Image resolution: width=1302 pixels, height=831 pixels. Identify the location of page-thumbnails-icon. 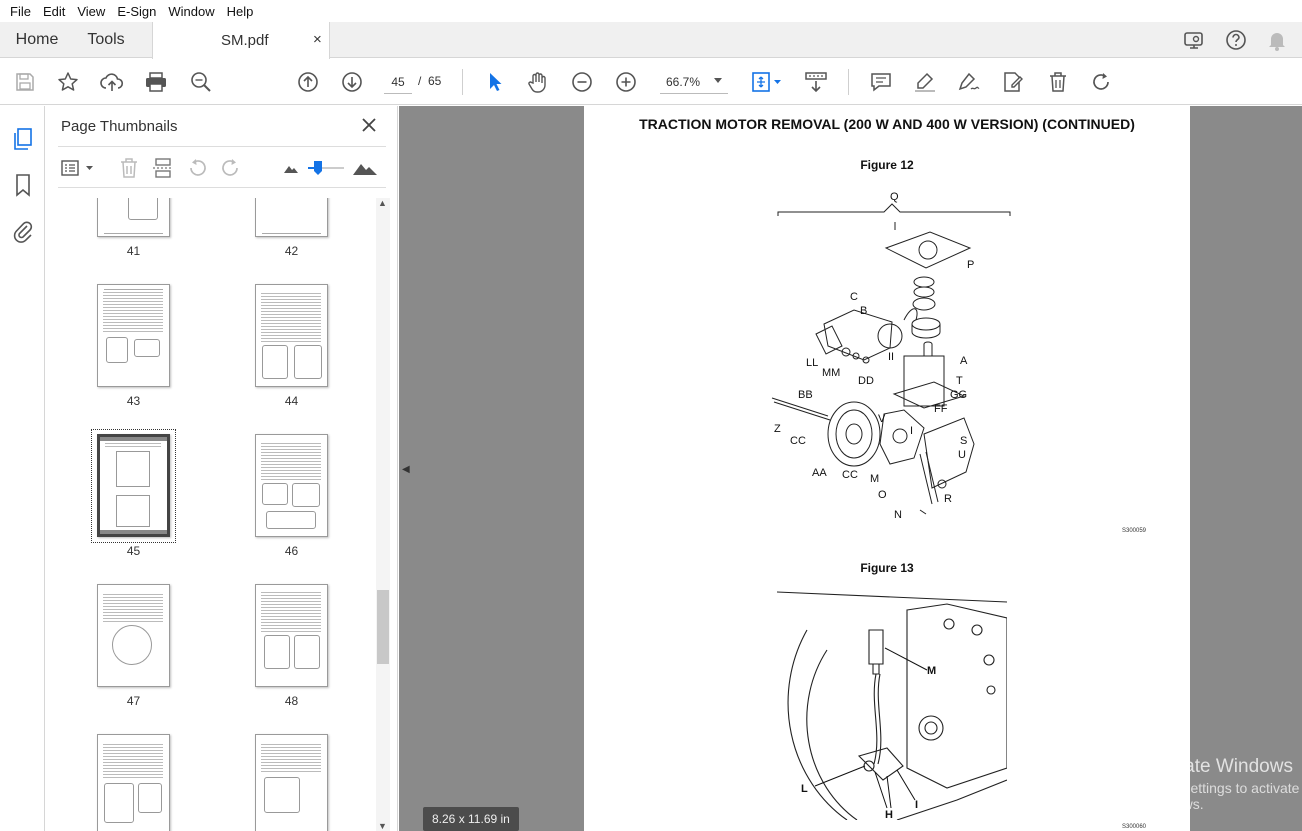
(23, 139).